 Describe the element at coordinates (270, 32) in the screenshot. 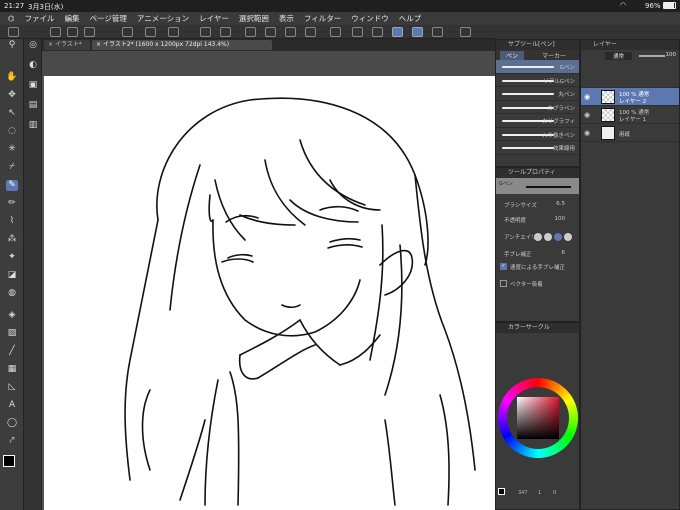

I see `fill-icon` at that location.